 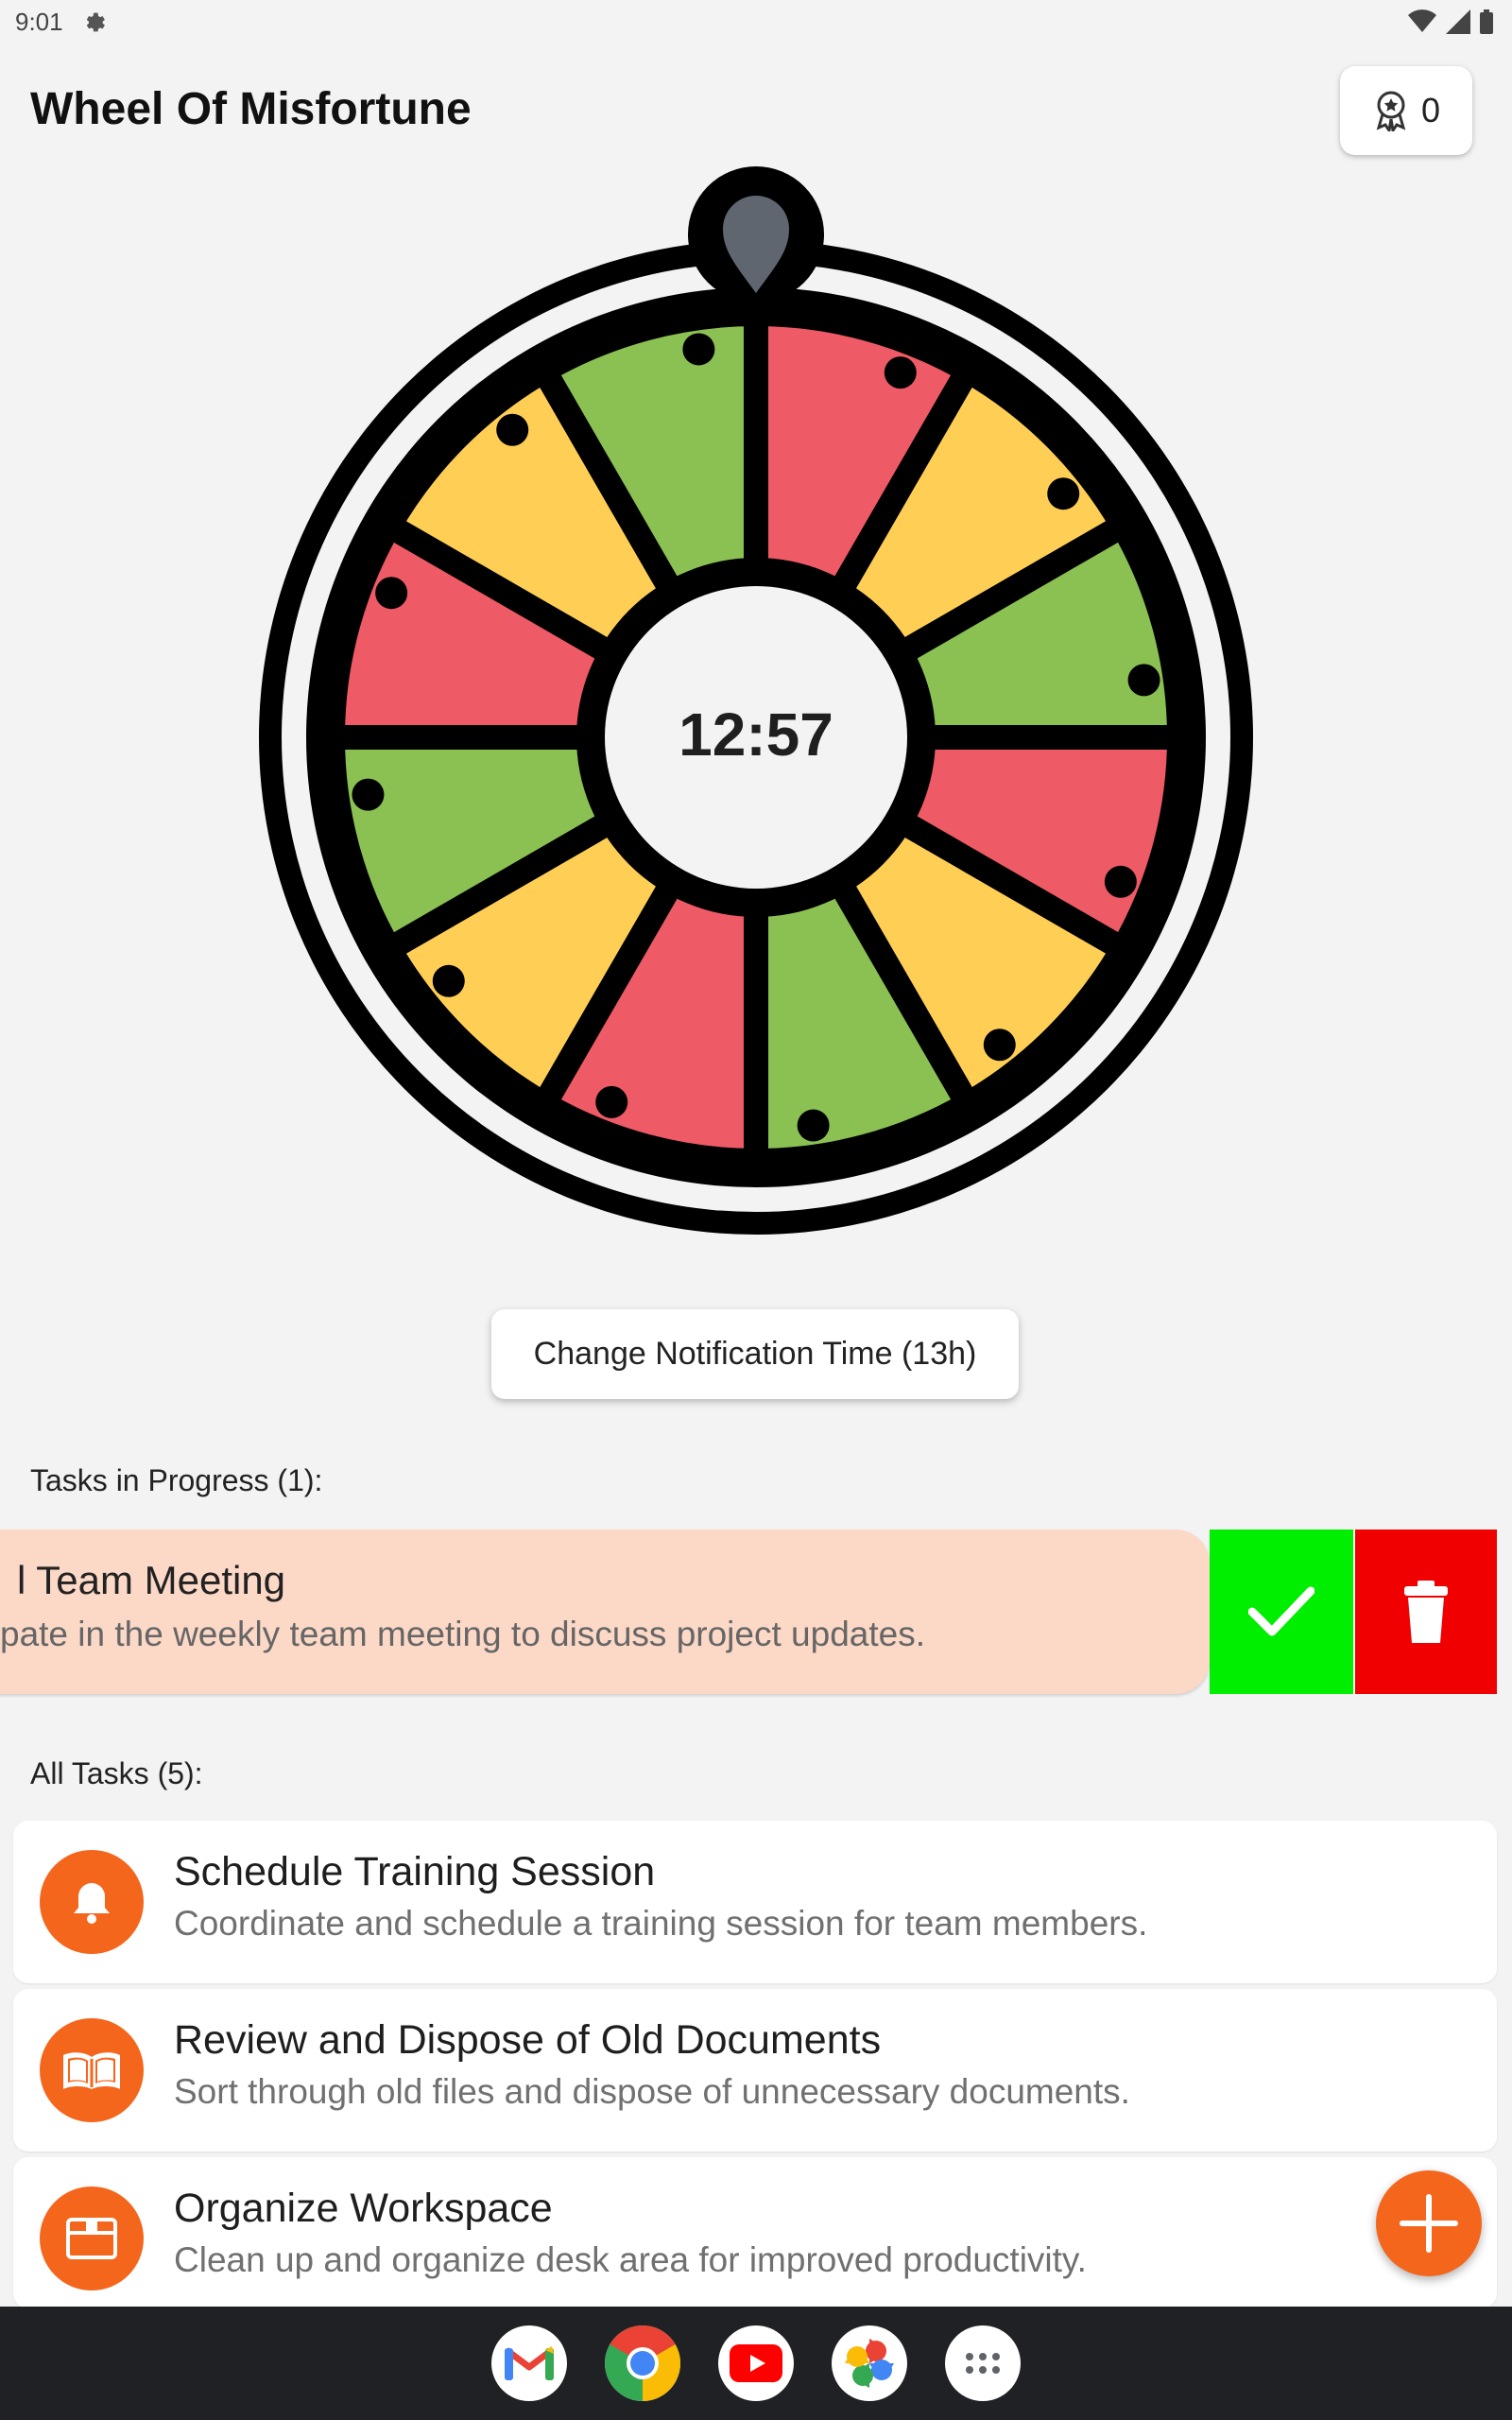 I want to click on complete-task-button, so click(x=1281, y=1612).